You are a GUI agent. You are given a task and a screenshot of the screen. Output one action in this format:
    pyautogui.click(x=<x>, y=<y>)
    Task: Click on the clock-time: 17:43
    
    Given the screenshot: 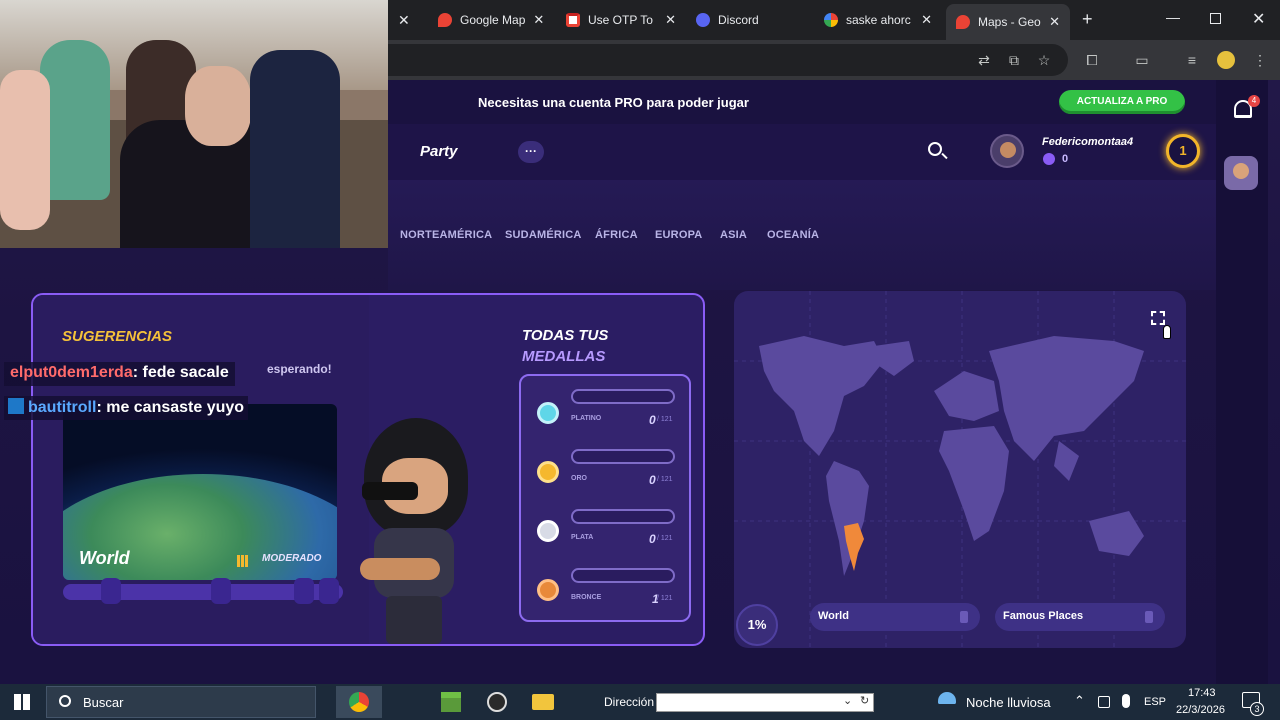 What is the action you would take?
    pyautogui.click(x=1202, y=693)
    